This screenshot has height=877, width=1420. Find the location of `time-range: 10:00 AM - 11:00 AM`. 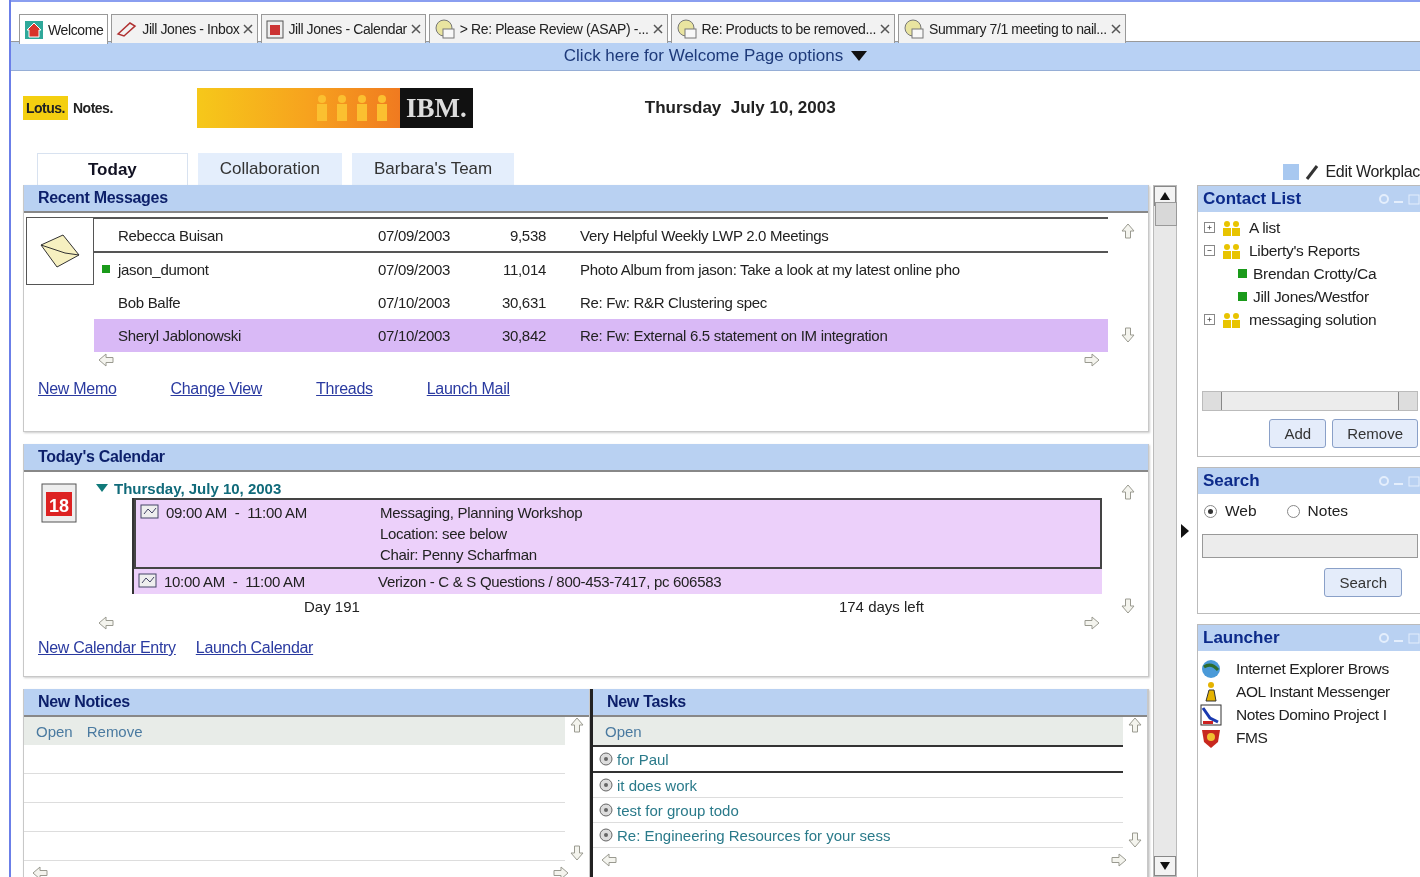

time-range: 10:00 AM - 11:00 AM is located at coordinates (235, 582).